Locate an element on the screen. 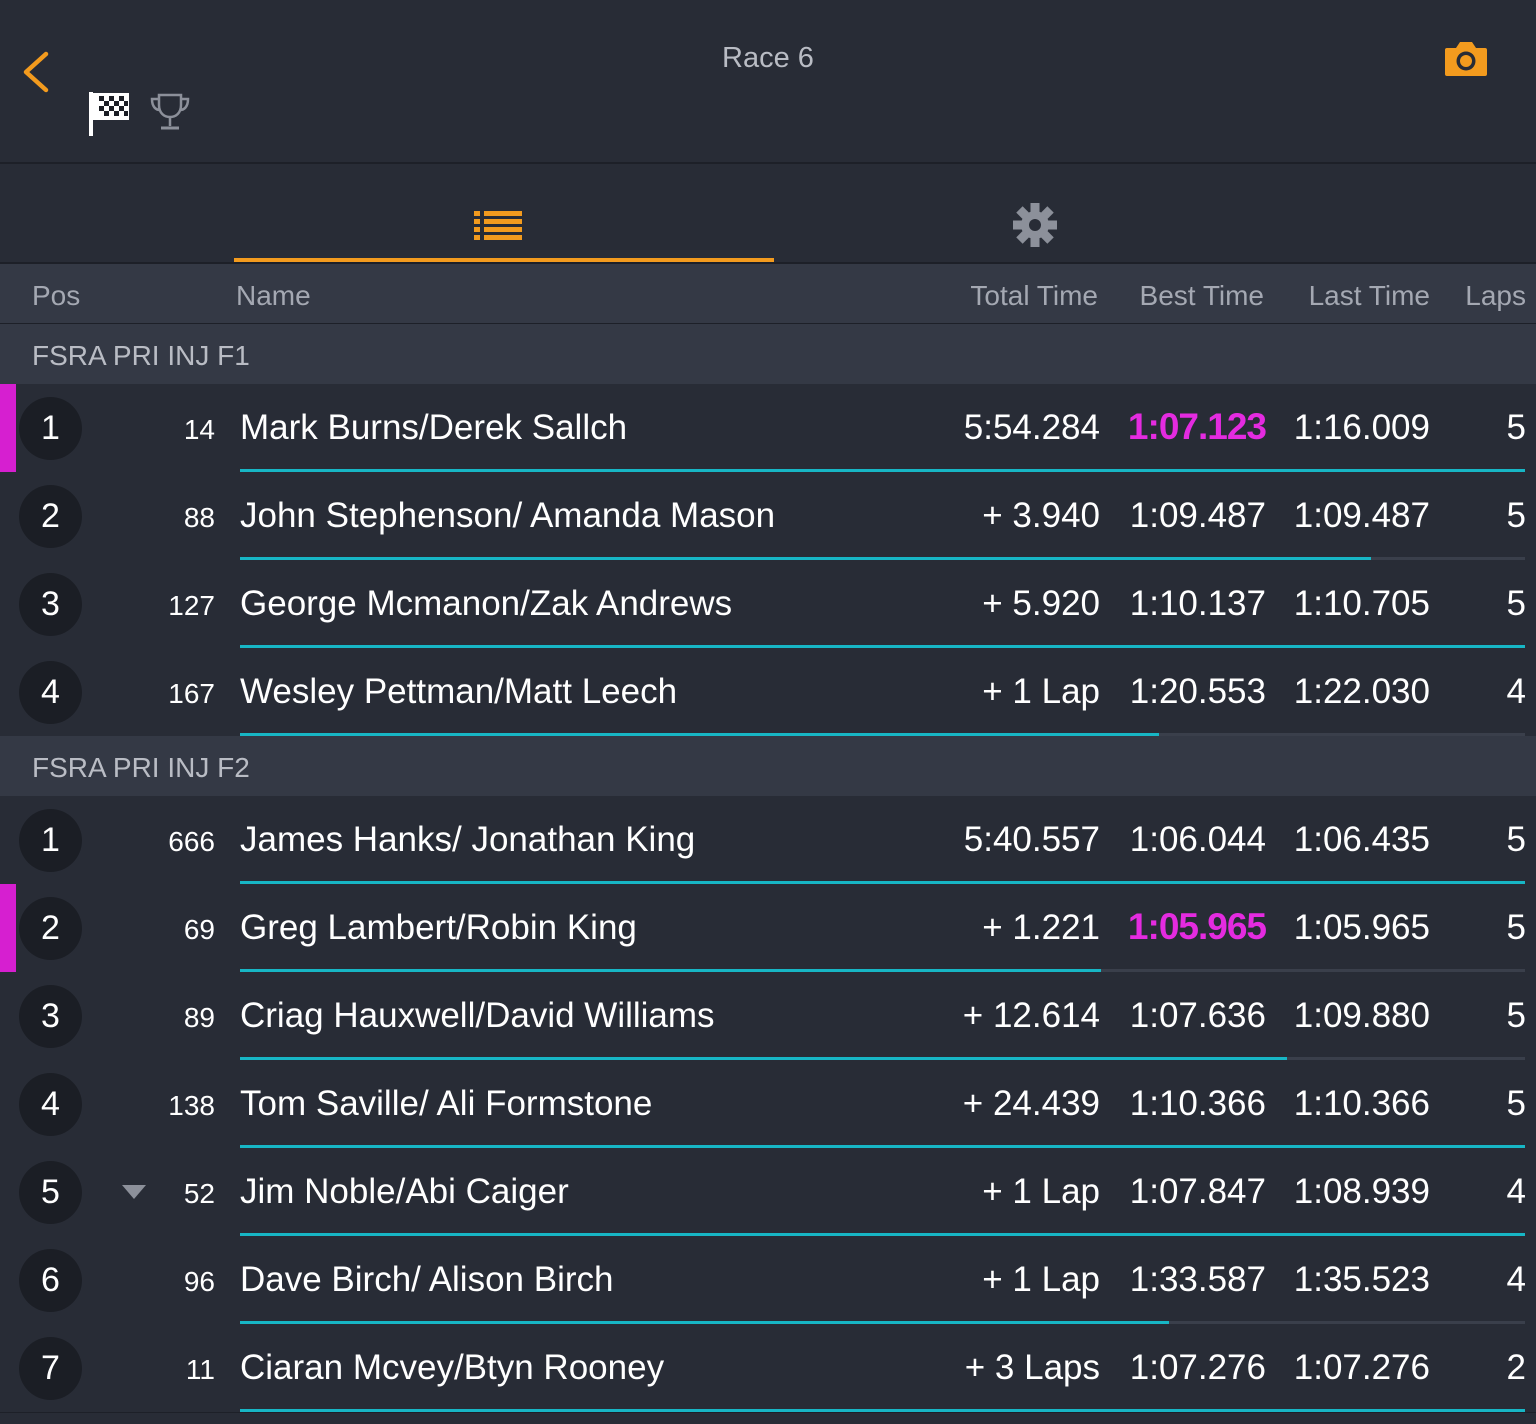 This screenshot has width=1536, height=1424. car-number: 666 is located at coordinates (191, 841).